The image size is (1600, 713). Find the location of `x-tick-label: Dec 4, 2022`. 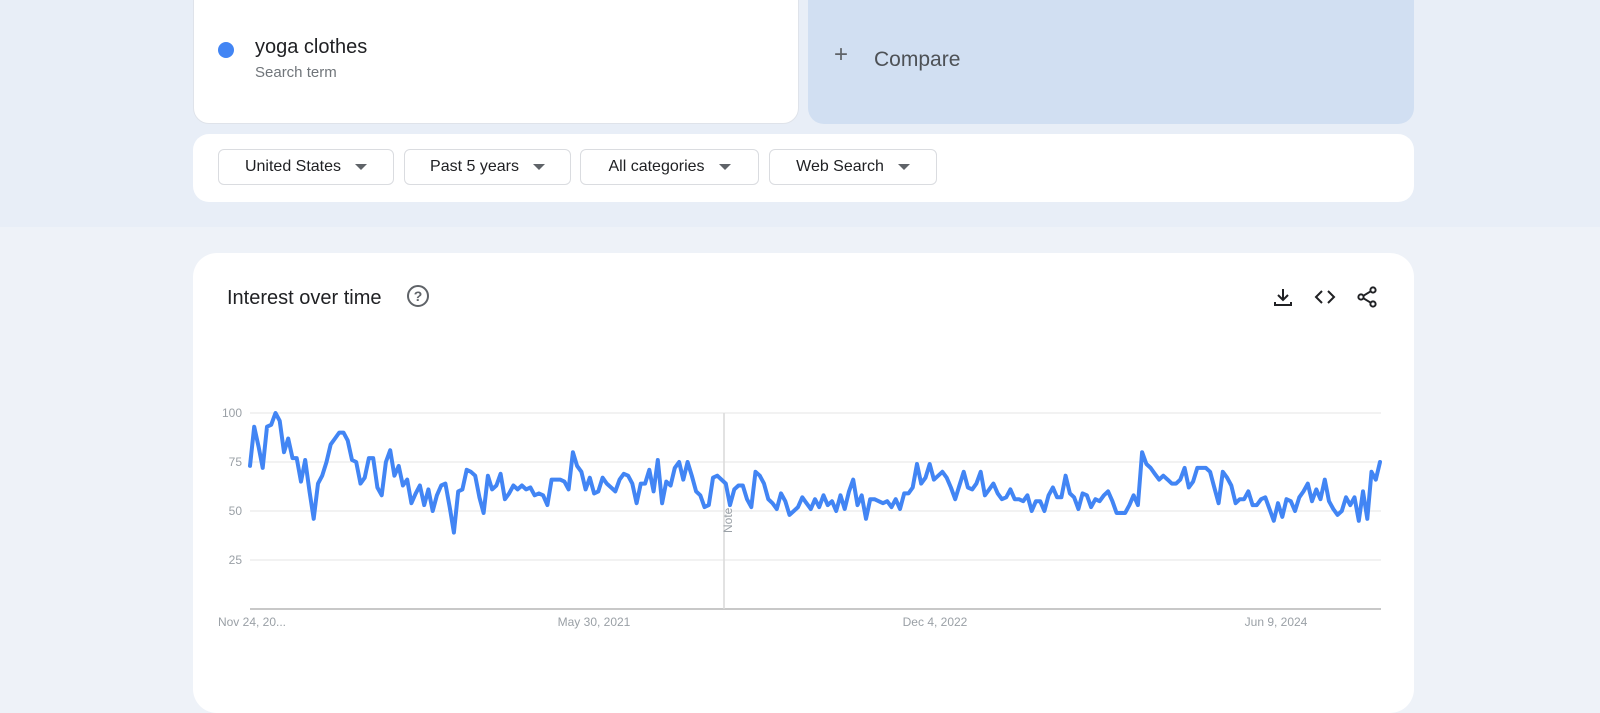

x-tick-label: Dec 4, 2022 is located at coordinates (935, 622).